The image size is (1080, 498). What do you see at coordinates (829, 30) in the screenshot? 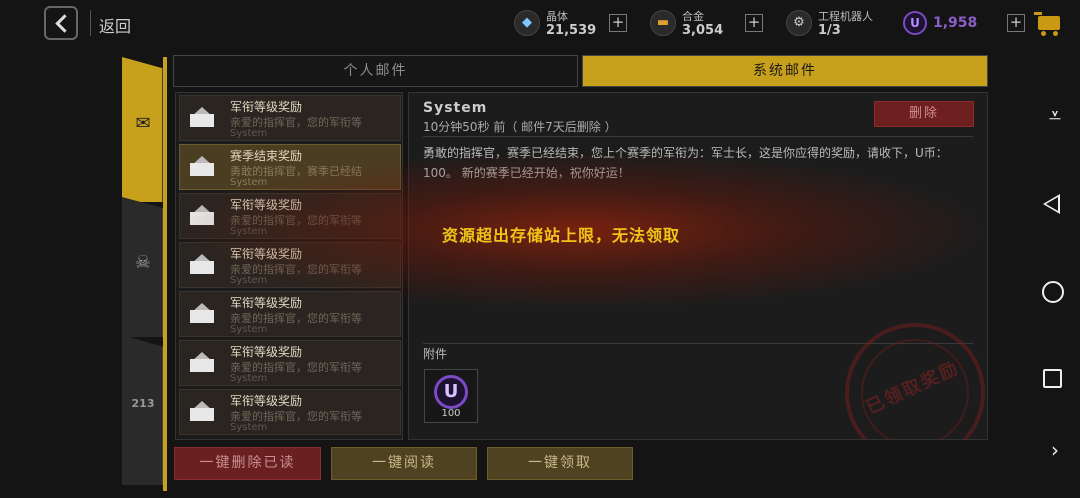
I see `resource-value: 1/3` at bounding box center [829, 30].